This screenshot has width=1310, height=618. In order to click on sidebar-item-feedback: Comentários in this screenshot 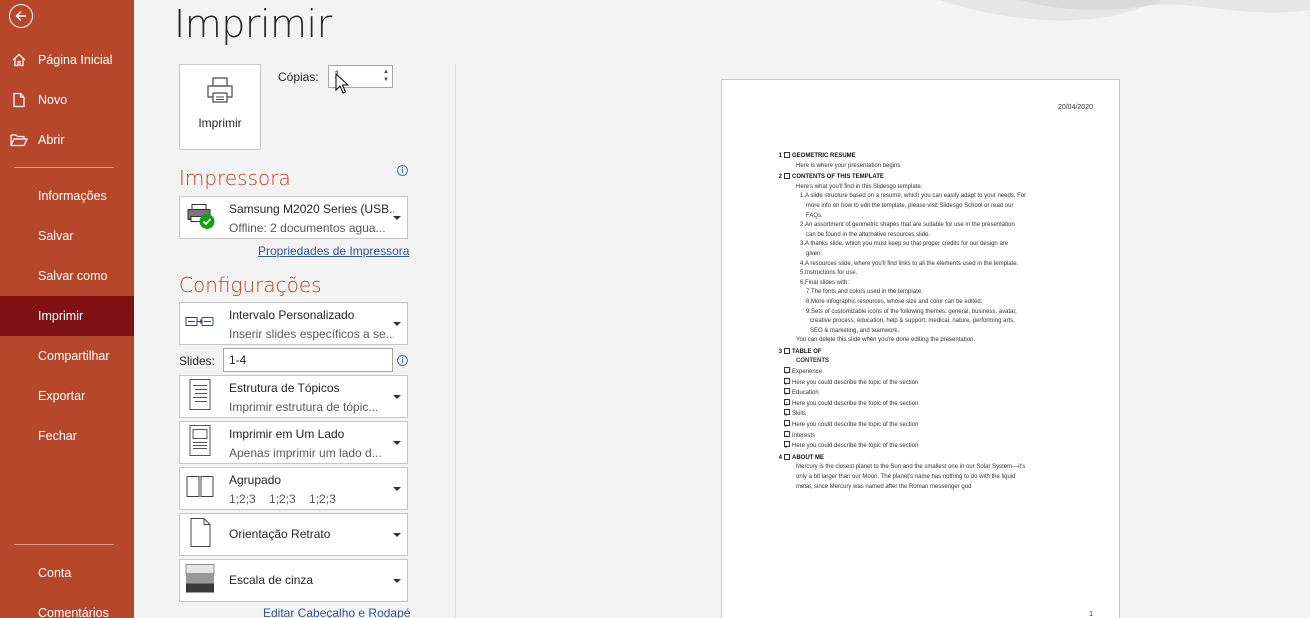, I will do `click(67, 605)`.